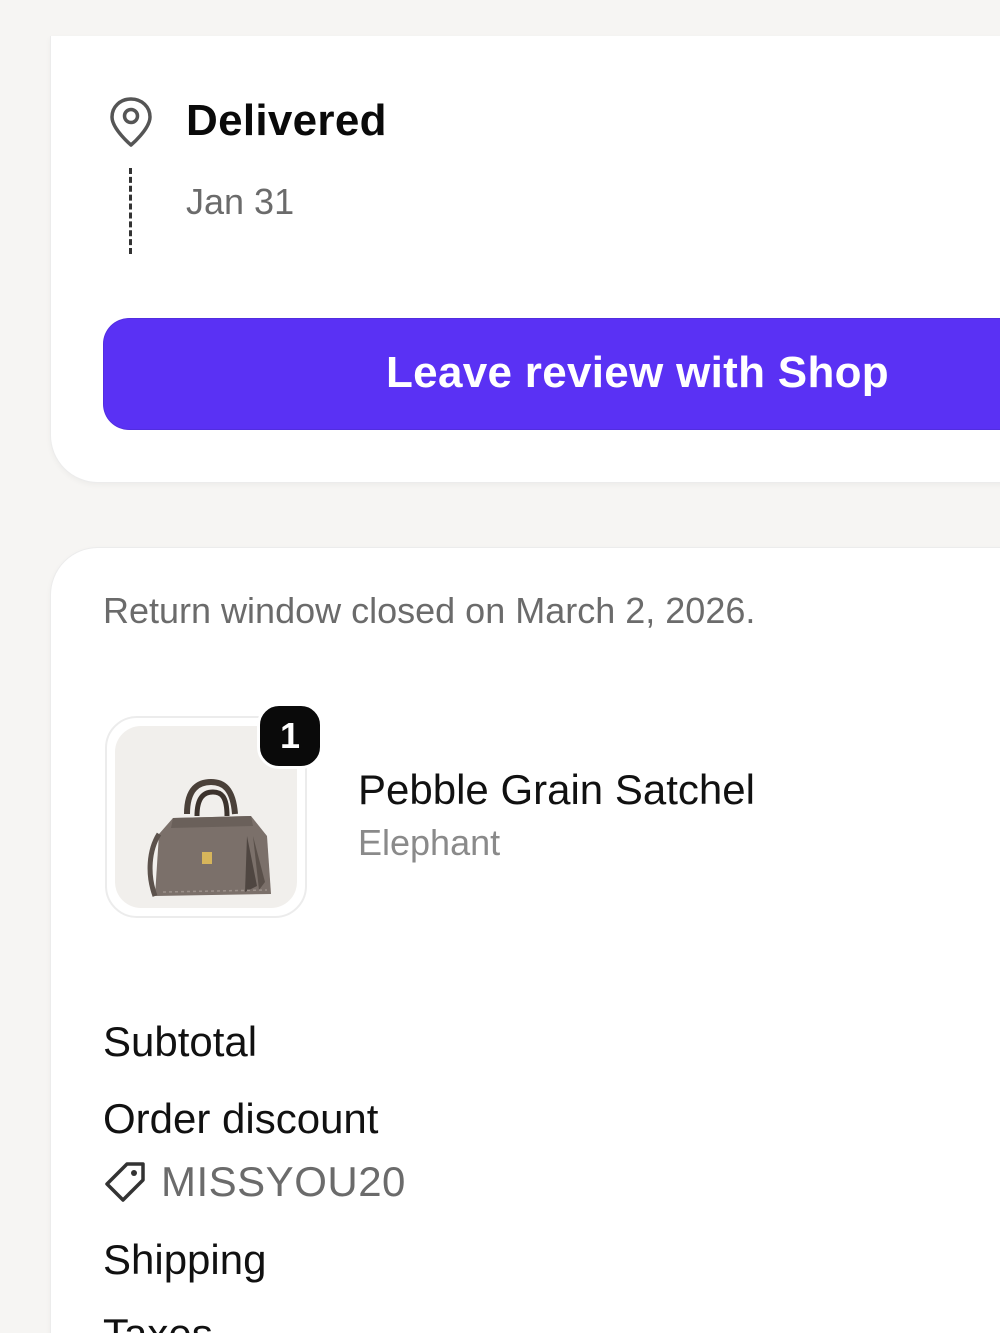 The image size is (1000, 1333). Describe the element at coordinates (130, 211) in the screenshot. I see `timeline-connector` at that location.